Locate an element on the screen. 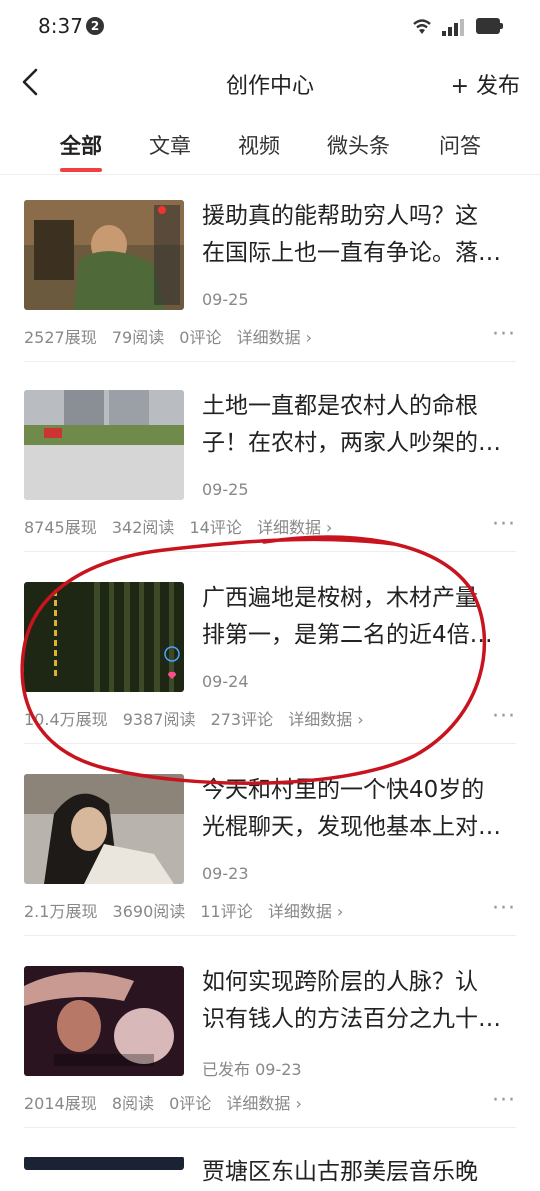 The height and width of the screenshot is (1191, 540). read-count: 9387阅读 is located at coordinates (159, 719).